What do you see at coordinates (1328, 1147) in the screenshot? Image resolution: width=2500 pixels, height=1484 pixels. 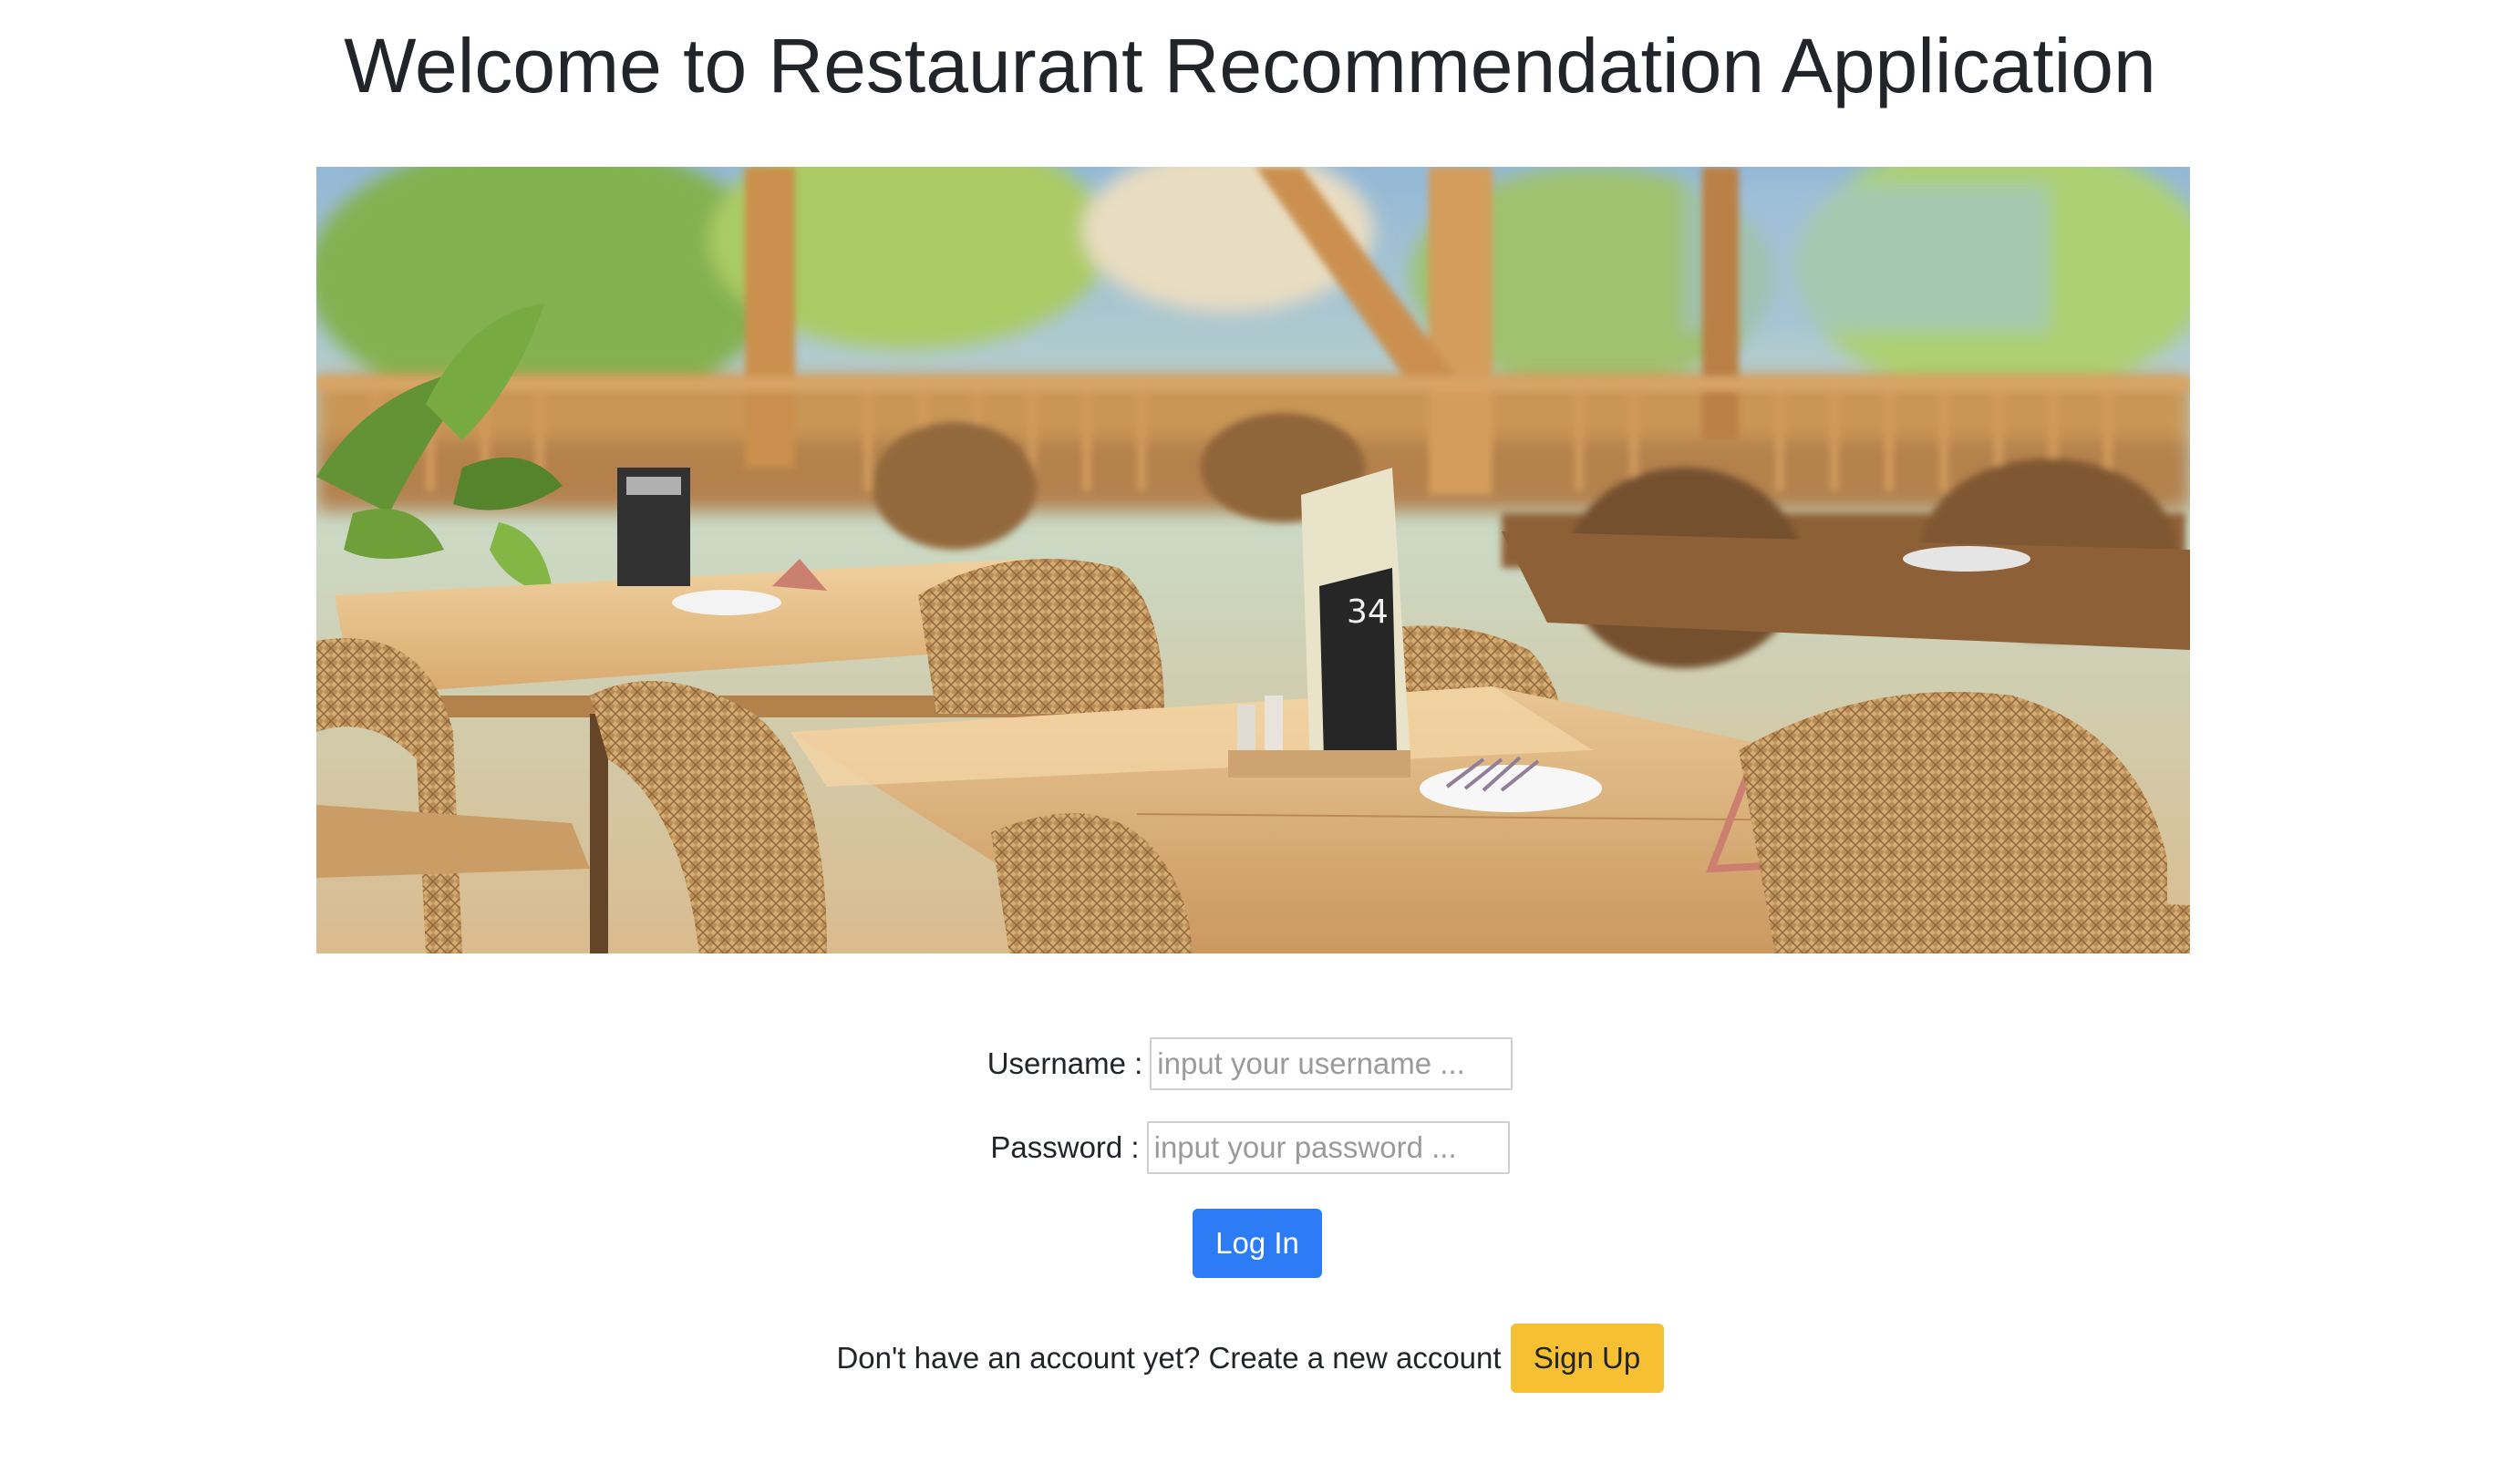 I see `password-input` at bounding box center [1328, 1147].